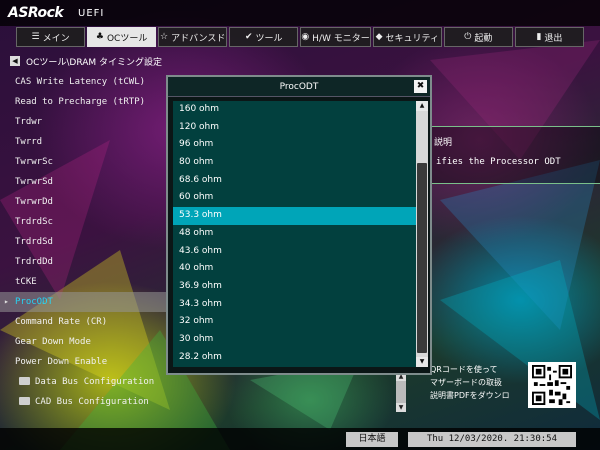 The height and width of the screenshot is (450, 600). Describe the element at coordinates (299, 252) in the screenshot. I see `option-item: 43.6 ohm` at that location.